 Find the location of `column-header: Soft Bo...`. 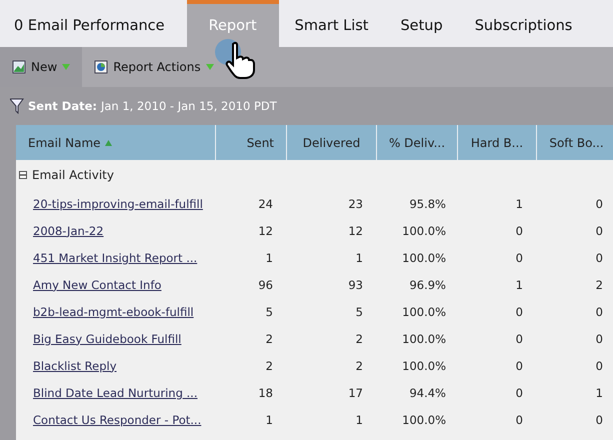

column-header: Soft Bo... is located at coordinates (575, 142).